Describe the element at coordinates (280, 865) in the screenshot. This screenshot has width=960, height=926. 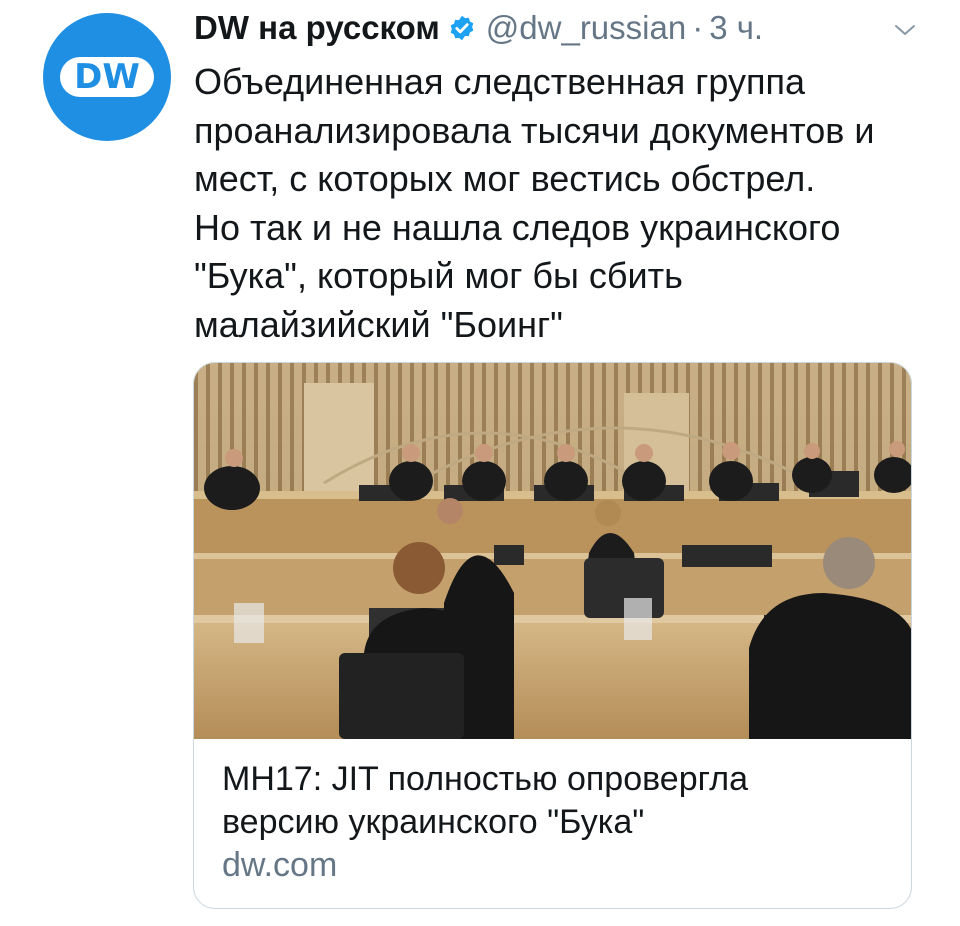
I see `card-domain: dw.com` at that location.